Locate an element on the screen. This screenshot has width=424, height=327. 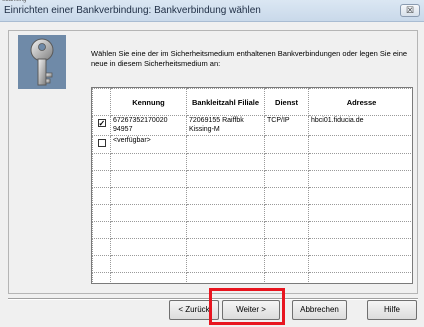
next-button: Weiter > is located at coordinates (251, 310).